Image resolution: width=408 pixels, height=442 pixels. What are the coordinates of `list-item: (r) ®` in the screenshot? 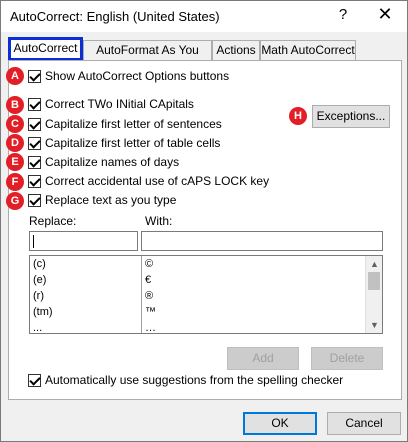 It's located at (197, 296).